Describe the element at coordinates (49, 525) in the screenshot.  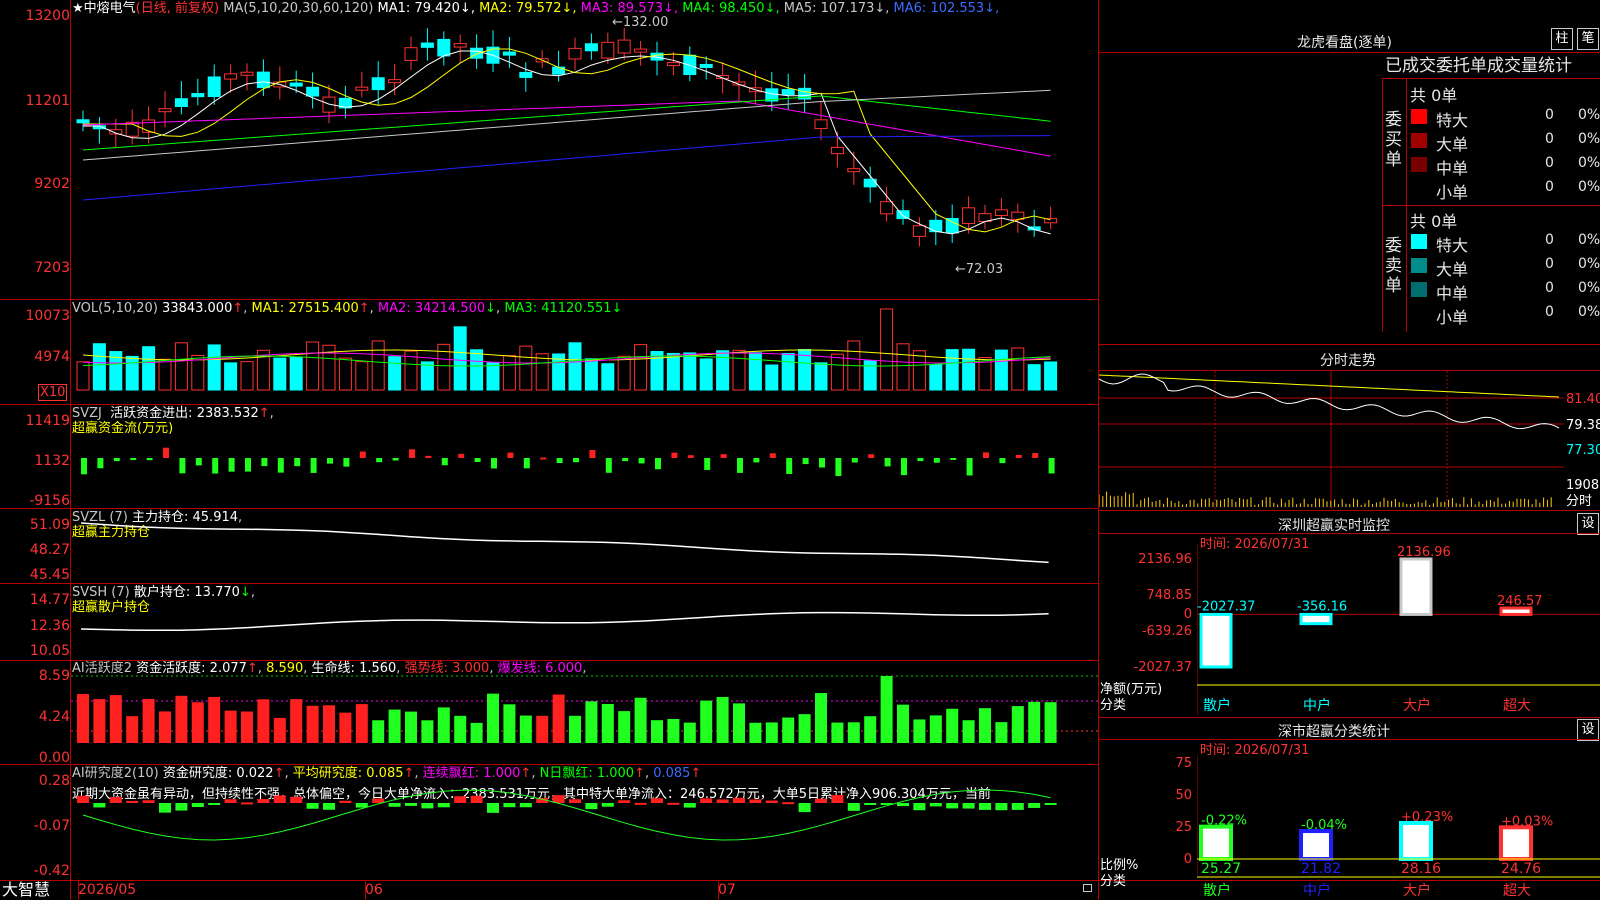
I see `svzl-y-label-1: 51.09` at that location.